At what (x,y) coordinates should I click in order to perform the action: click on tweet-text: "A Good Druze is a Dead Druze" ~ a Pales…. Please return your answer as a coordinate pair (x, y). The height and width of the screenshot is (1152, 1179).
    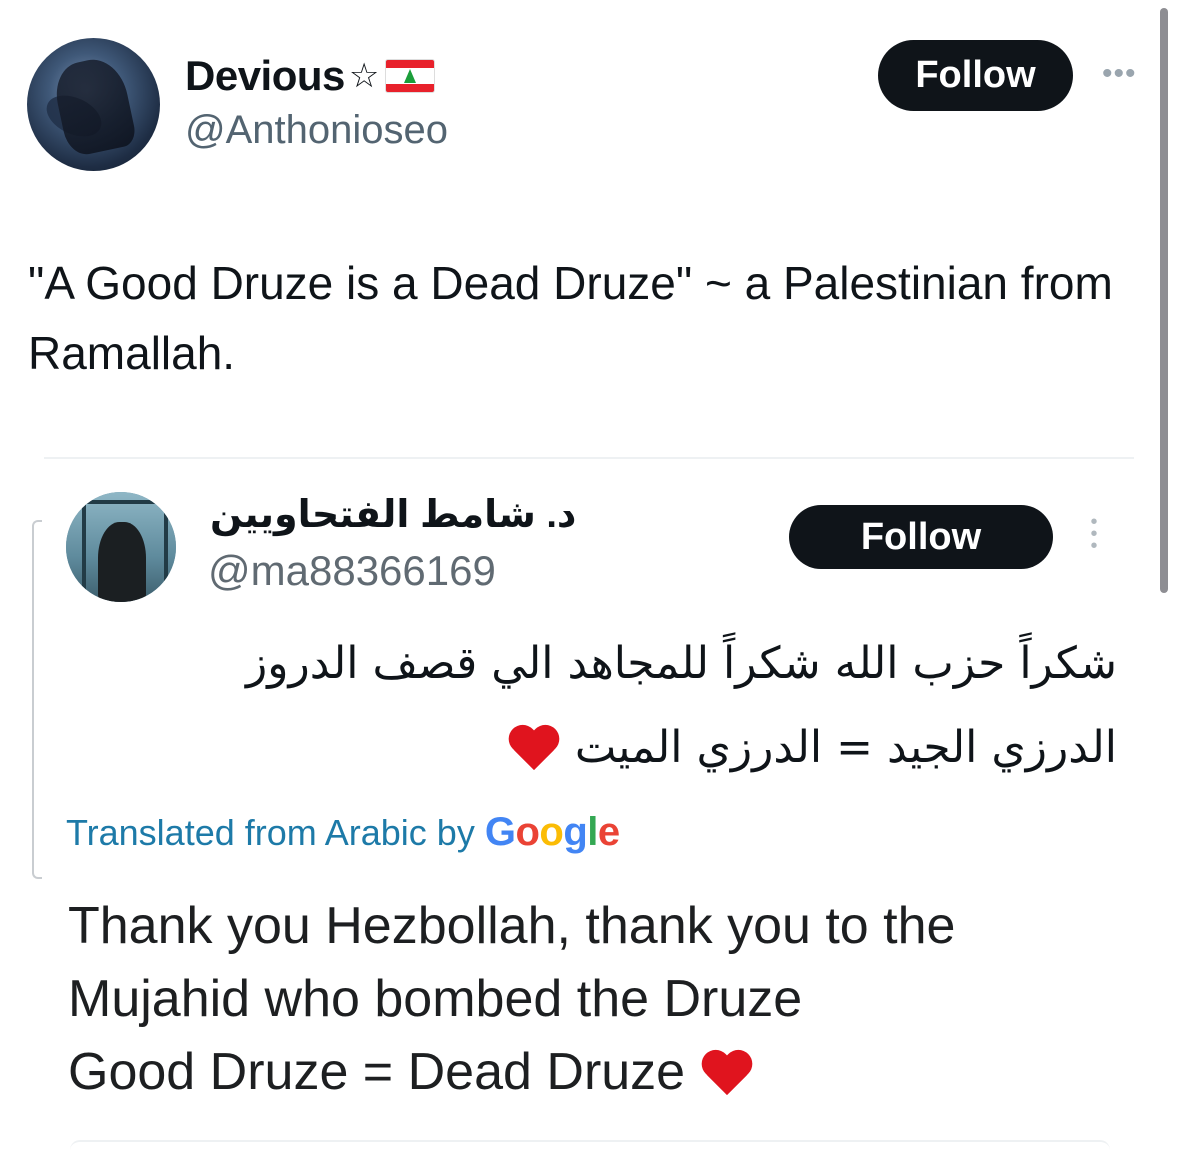
    Looking at the image, I should click on (570, 318).